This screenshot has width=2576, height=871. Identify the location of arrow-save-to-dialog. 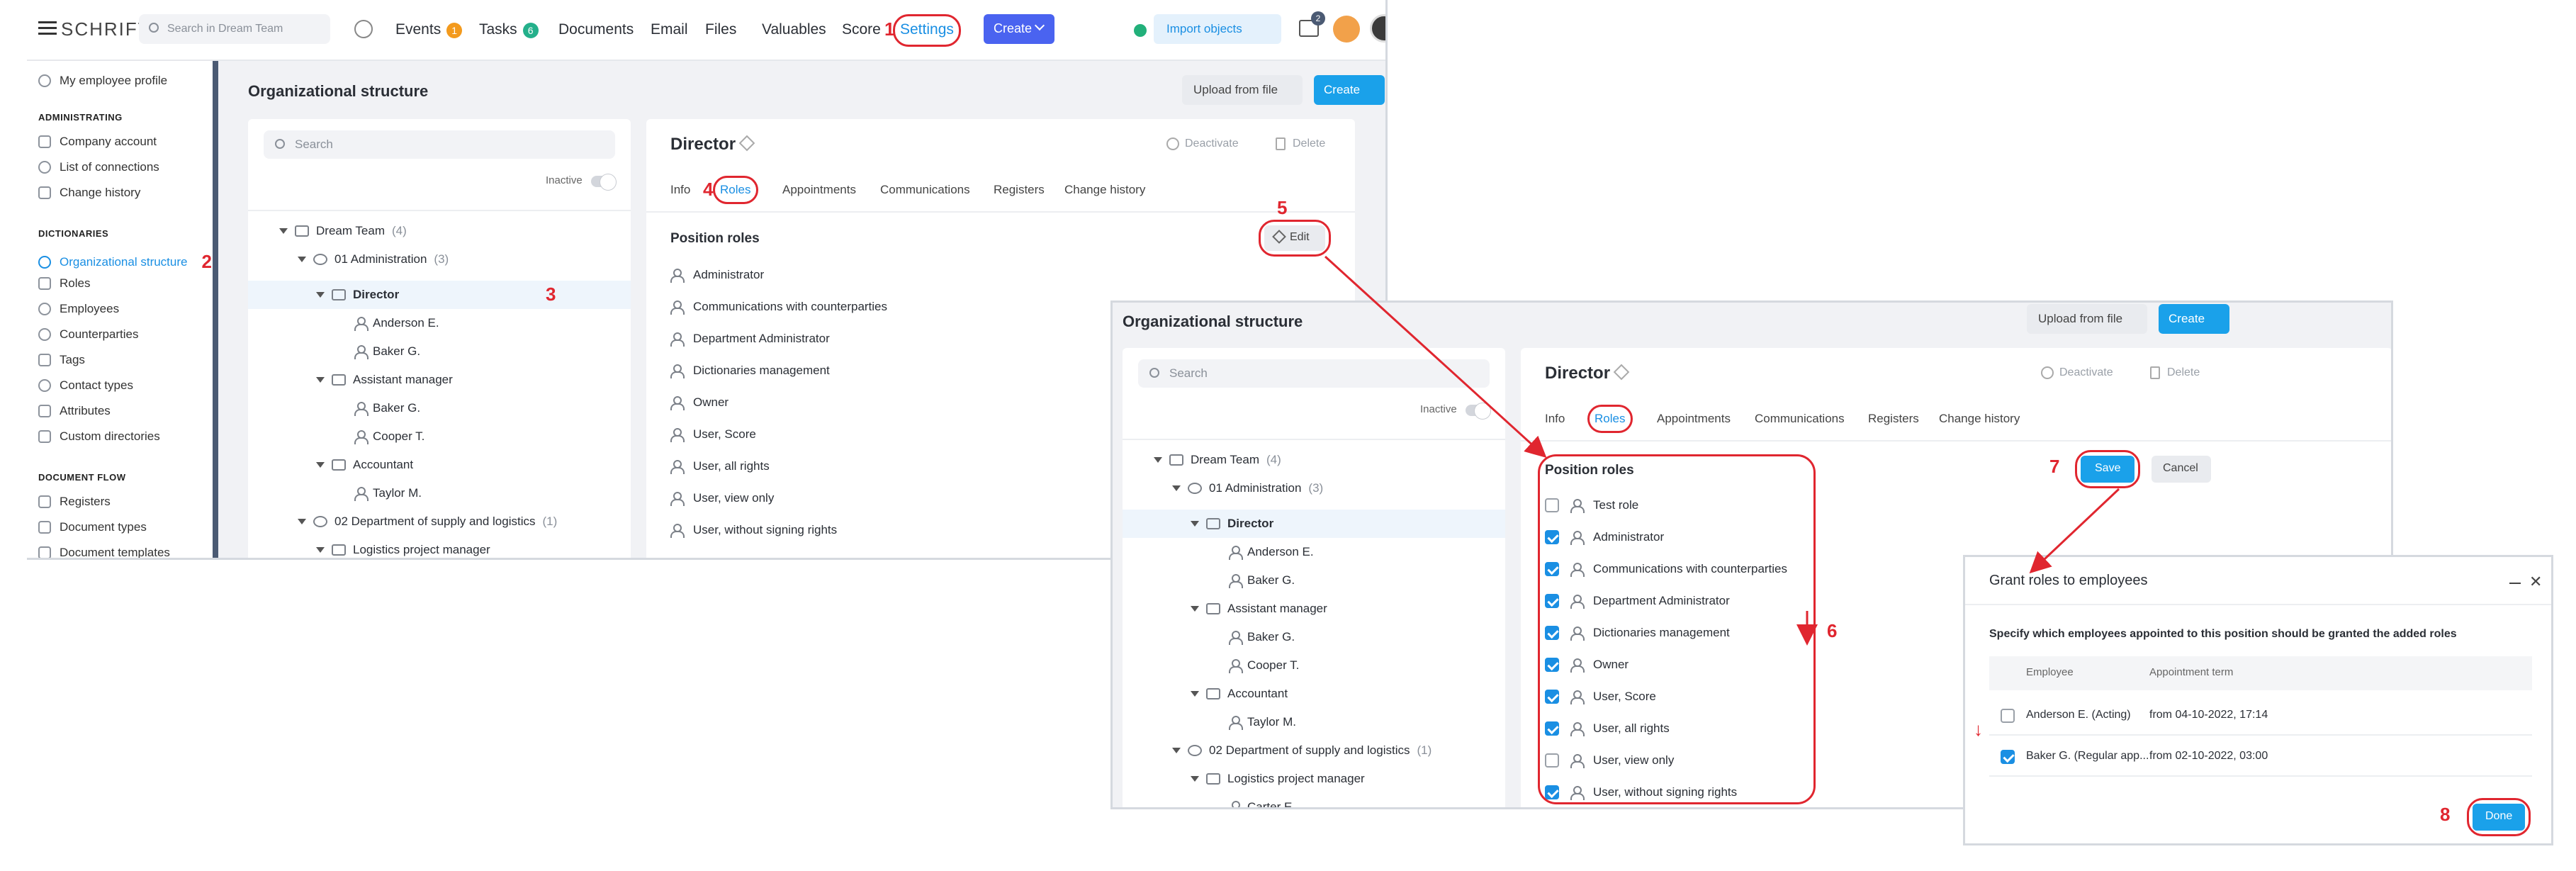
(2074, 531).